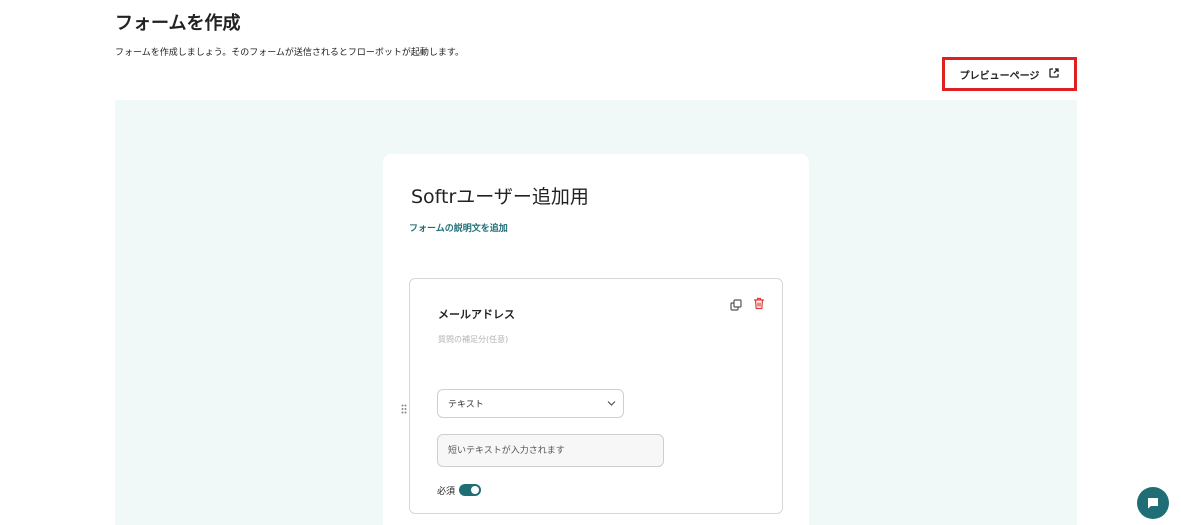 This screenshot has width=1181, height=525. What do you see at coordinates (476, 314) in the screenshot?
I see `field-label: メールアドレス` at bounding box center [476, 314].